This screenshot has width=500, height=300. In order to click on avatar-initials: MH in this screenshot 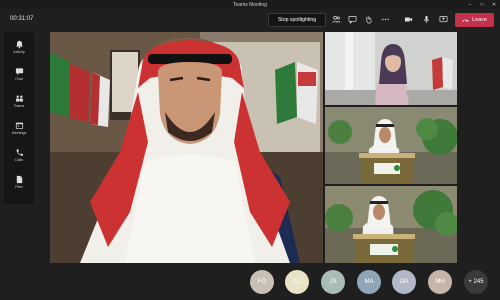, I will do `click(440, 282)`.